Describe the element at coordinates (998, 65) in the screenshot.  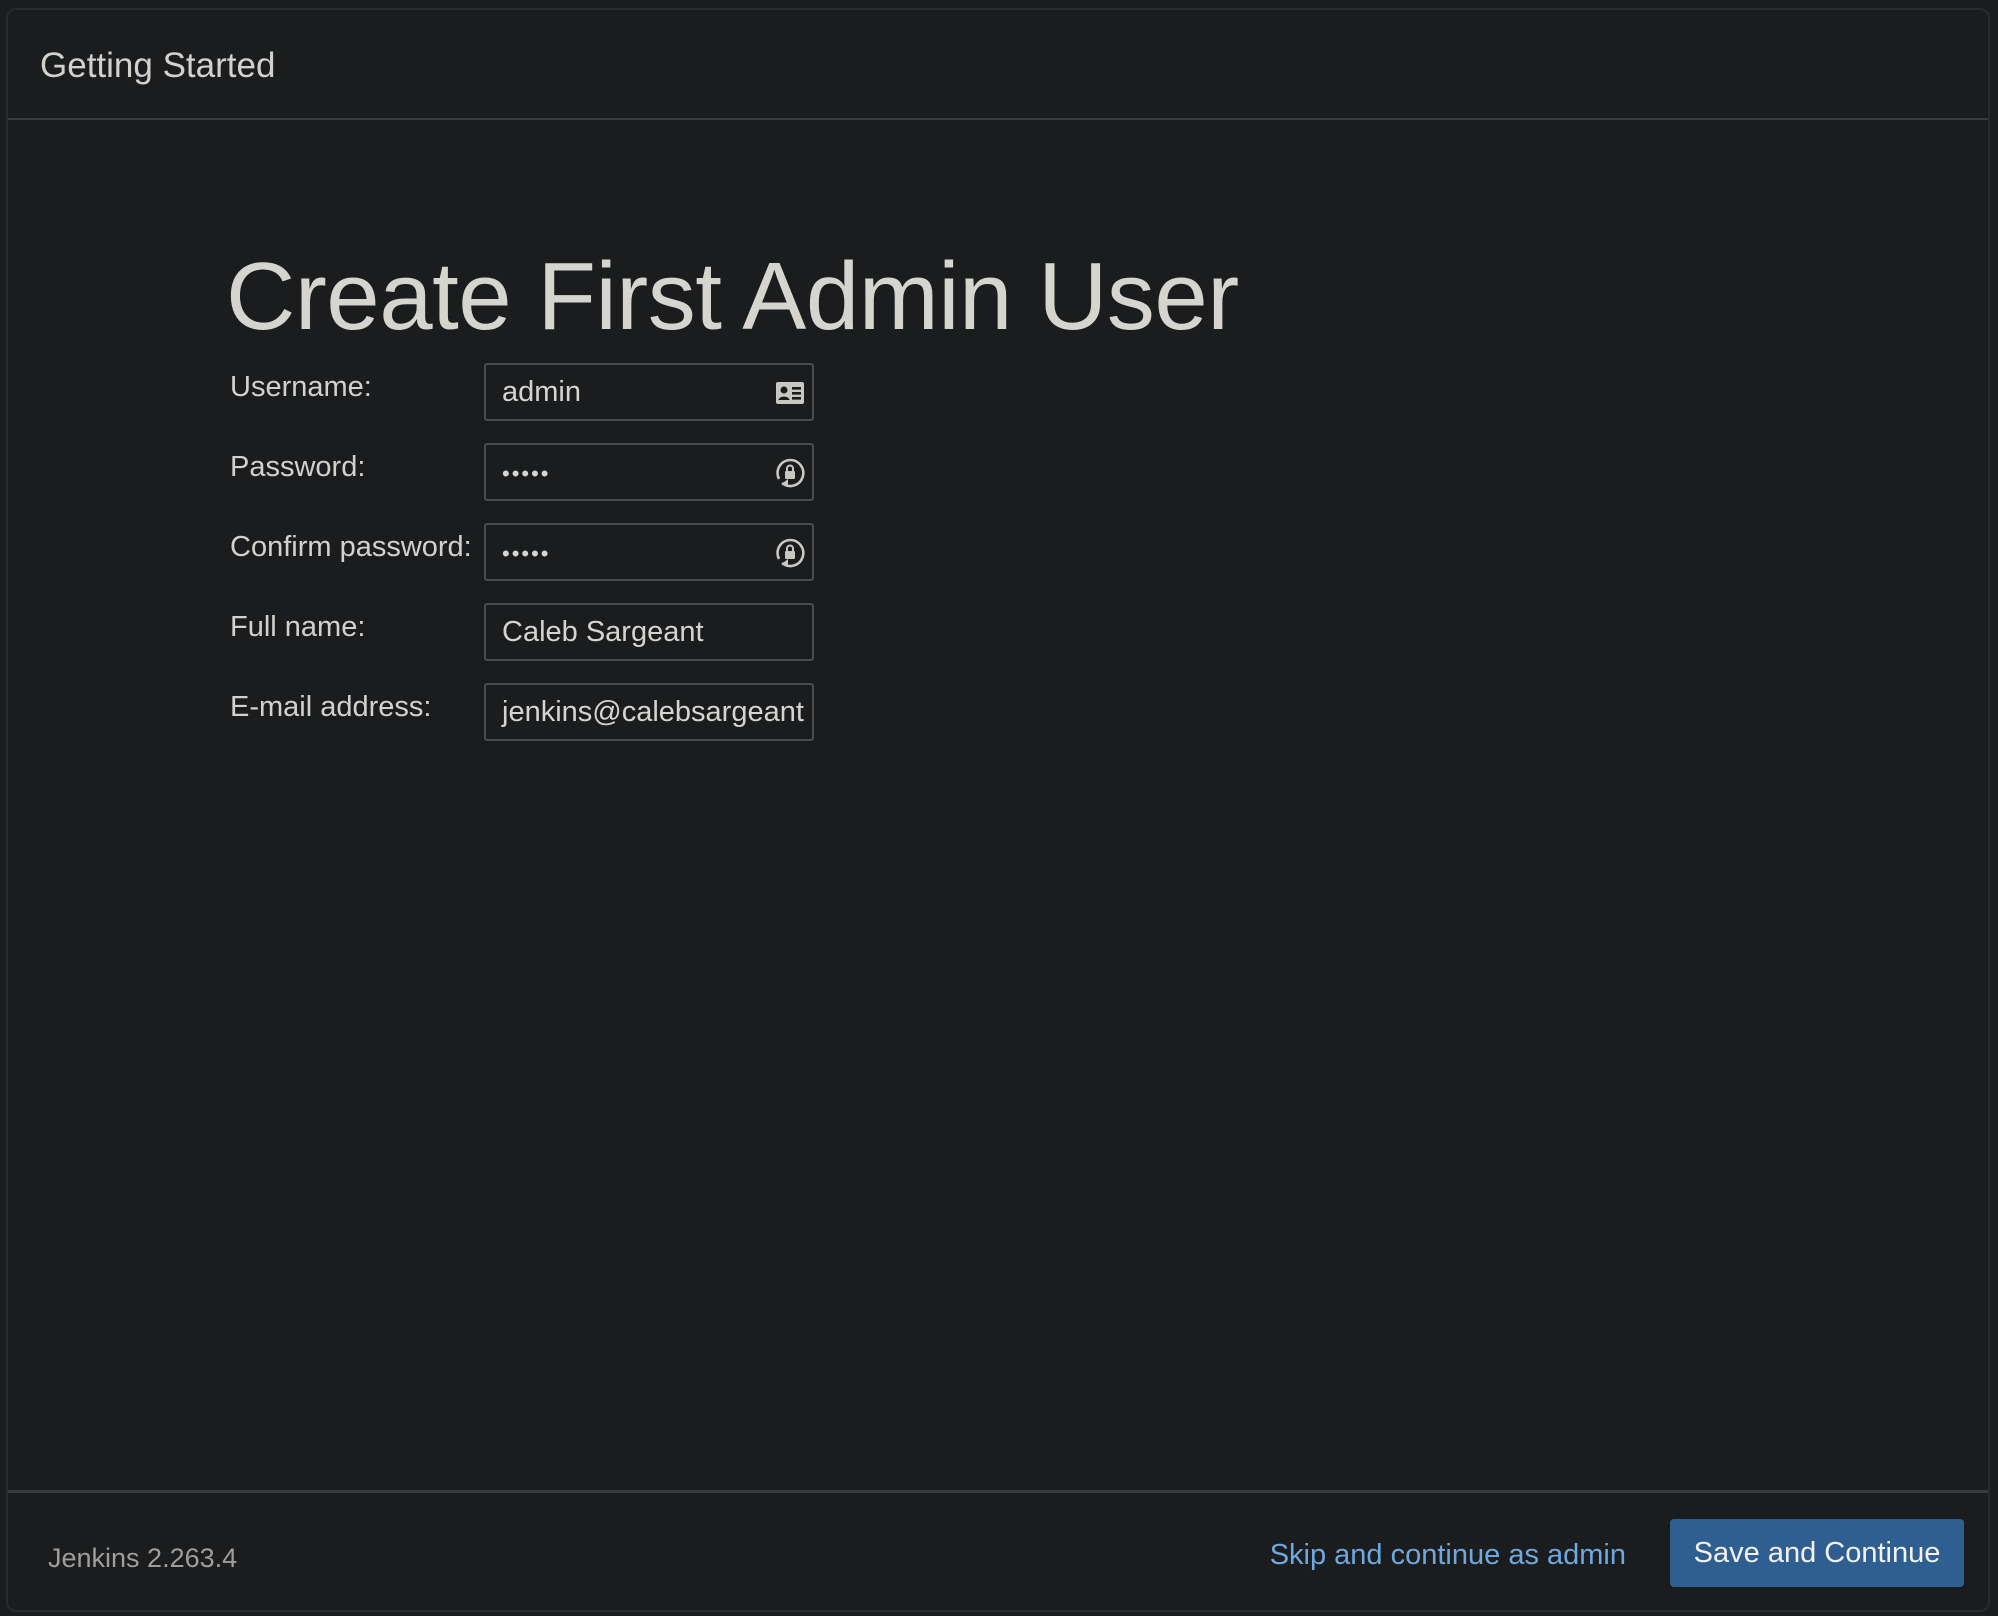
I see `dialog-header: Getting Started` at that location.